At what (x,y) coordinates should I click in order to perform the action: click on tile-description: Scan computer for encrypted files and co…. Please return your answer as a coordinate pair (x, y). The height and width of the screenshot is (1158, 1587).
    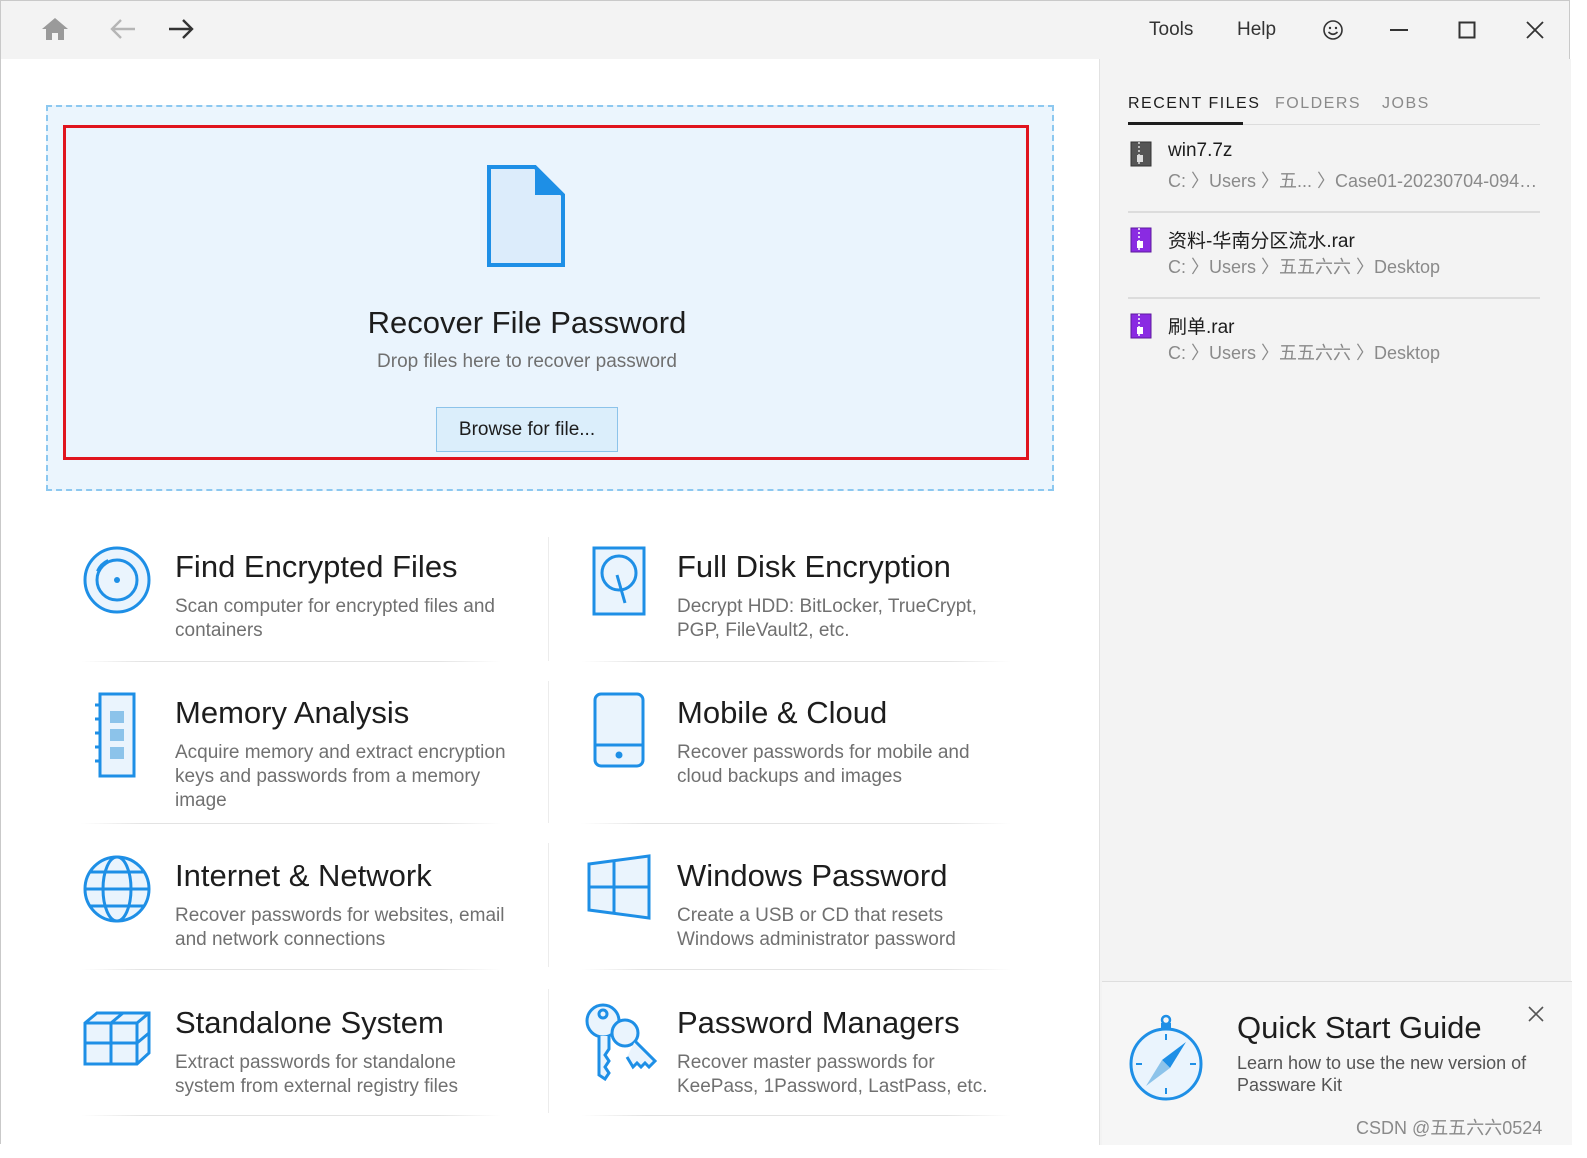
    Looking at the image, I should click on (335, 618).